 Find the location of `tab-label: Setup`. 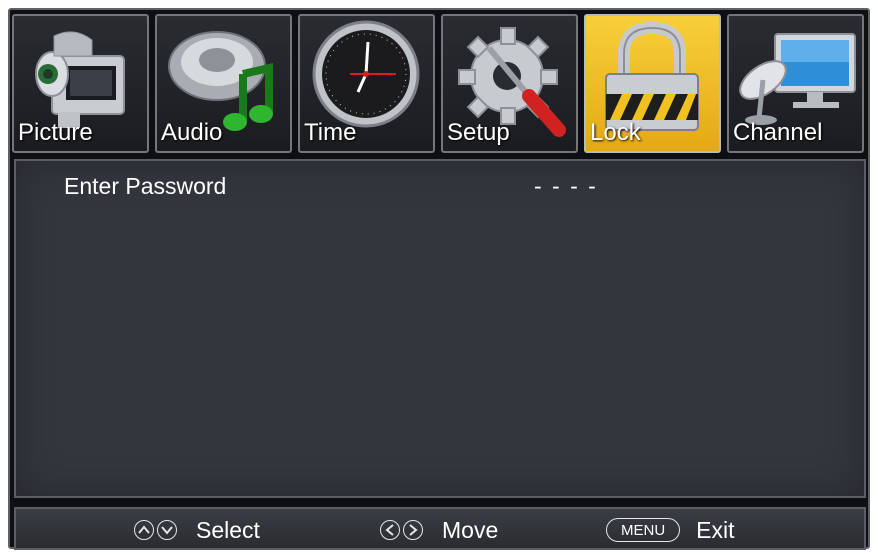

tab-label: Setup is located at coordinates (478, 132).